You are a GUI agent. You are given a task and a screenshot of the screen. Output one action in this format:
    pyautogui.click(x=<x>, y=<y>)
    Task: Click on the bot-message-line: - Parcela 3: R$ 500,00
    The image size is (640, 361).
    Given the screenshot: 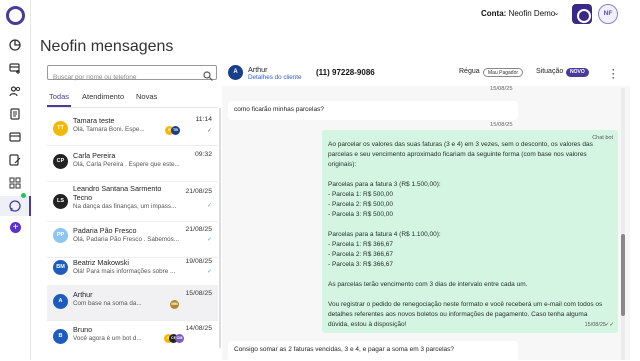 What is the action you would take?
    pyautogui.click(x=361, y=214)
    